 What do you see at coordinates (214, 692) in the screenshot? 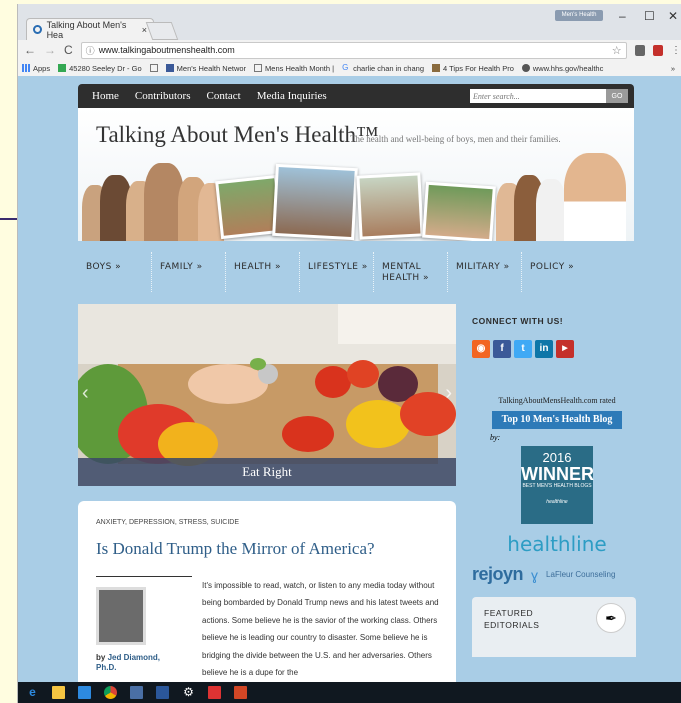
I see `acrobat-icon` at bounding box center [214, 692].